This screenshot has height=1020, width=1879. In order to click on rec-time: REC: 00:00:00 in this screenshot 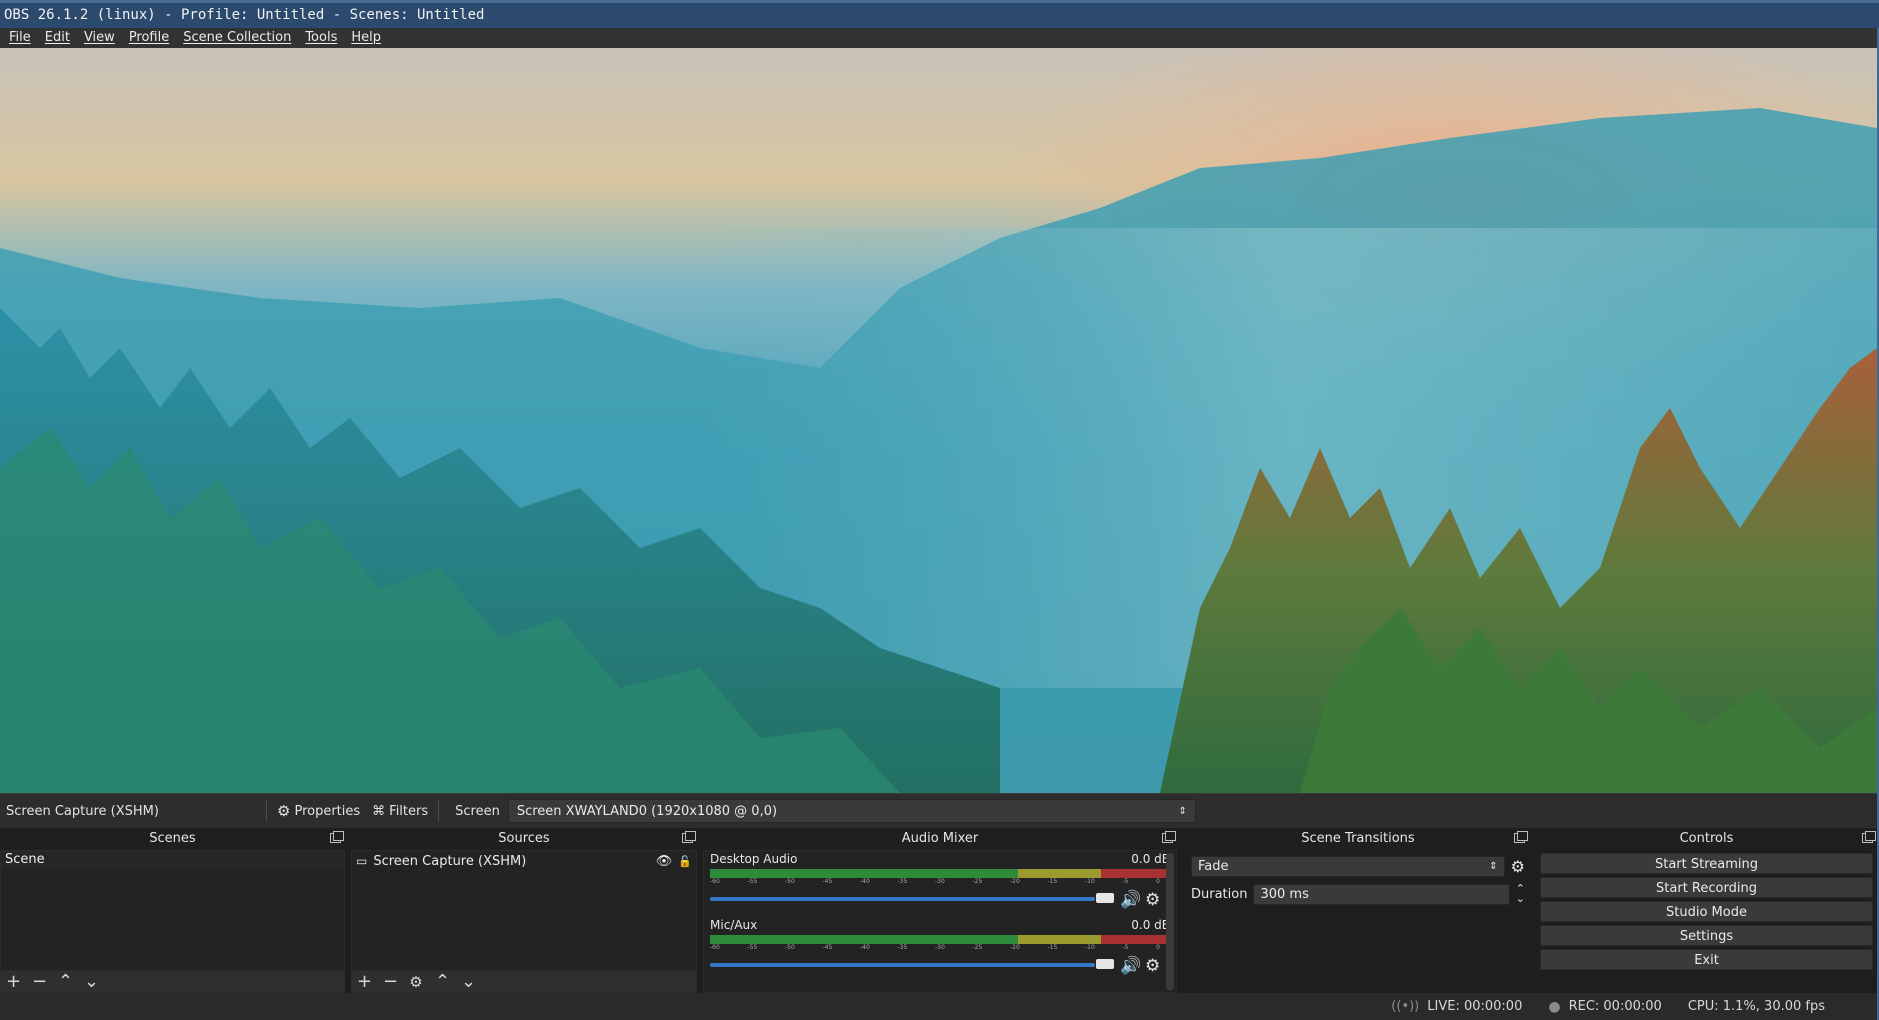, I will do `click(1615, 1006)`.